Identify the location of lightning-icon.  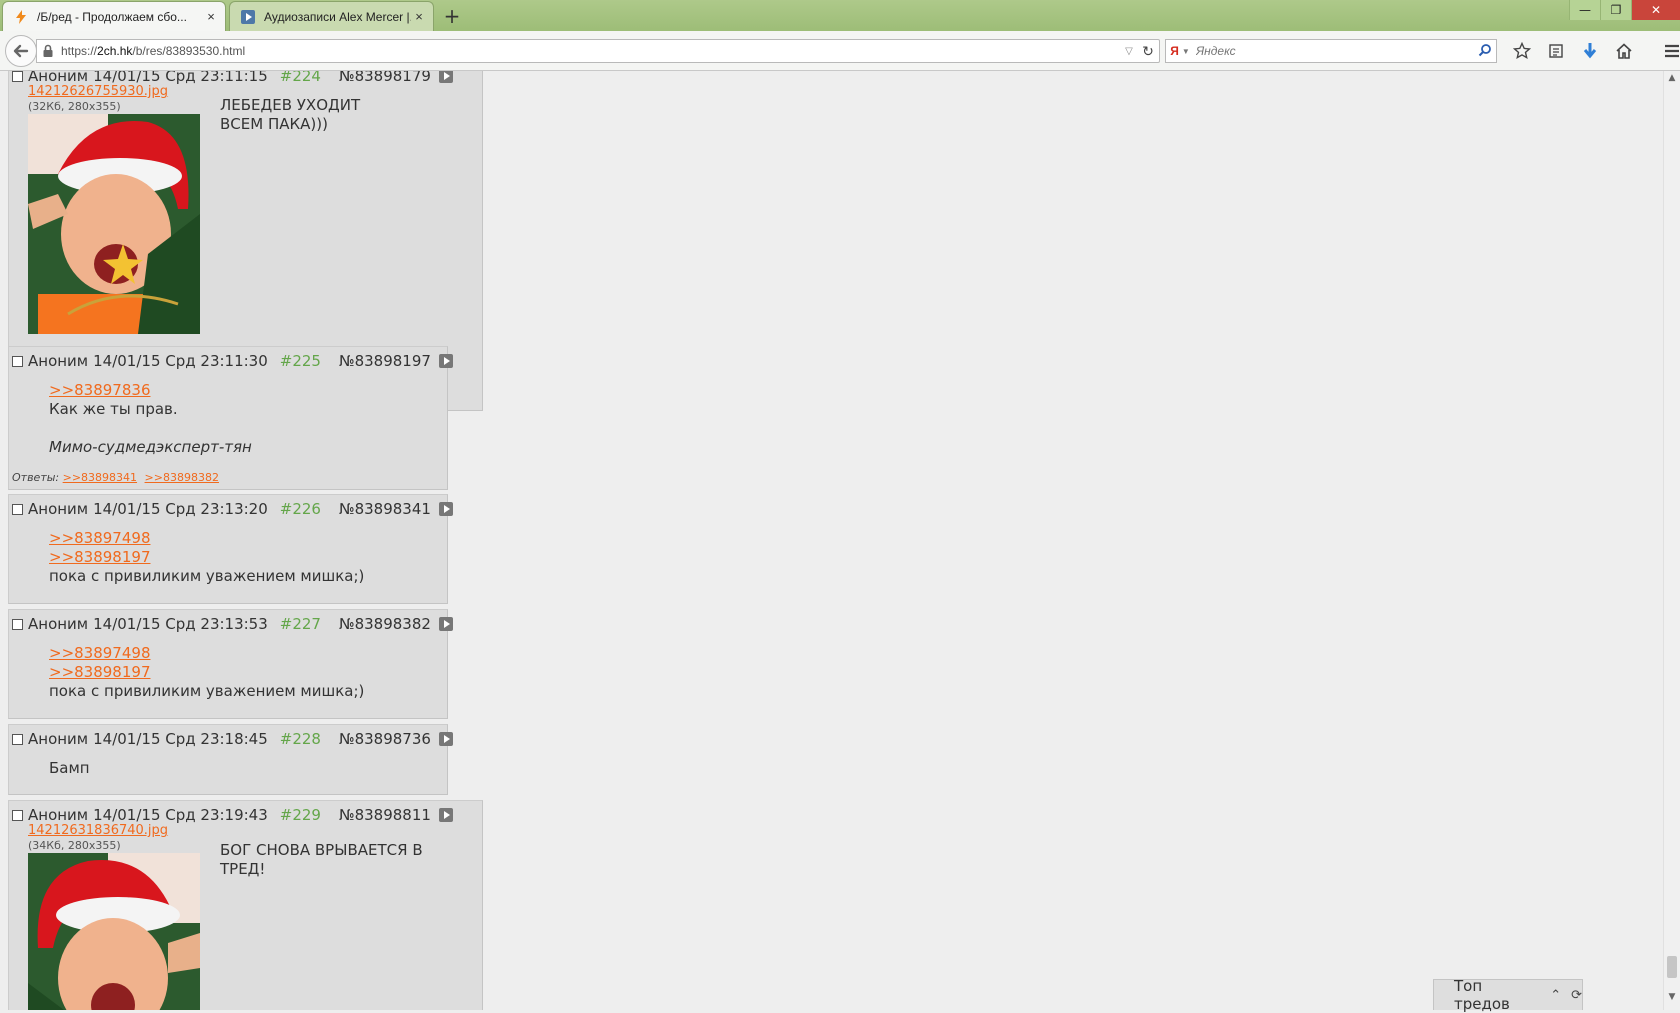
(21, 16).